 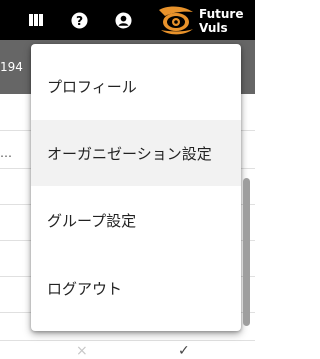 I want to click on menu-item-label: ログアウト, so click(x=85, y=288).